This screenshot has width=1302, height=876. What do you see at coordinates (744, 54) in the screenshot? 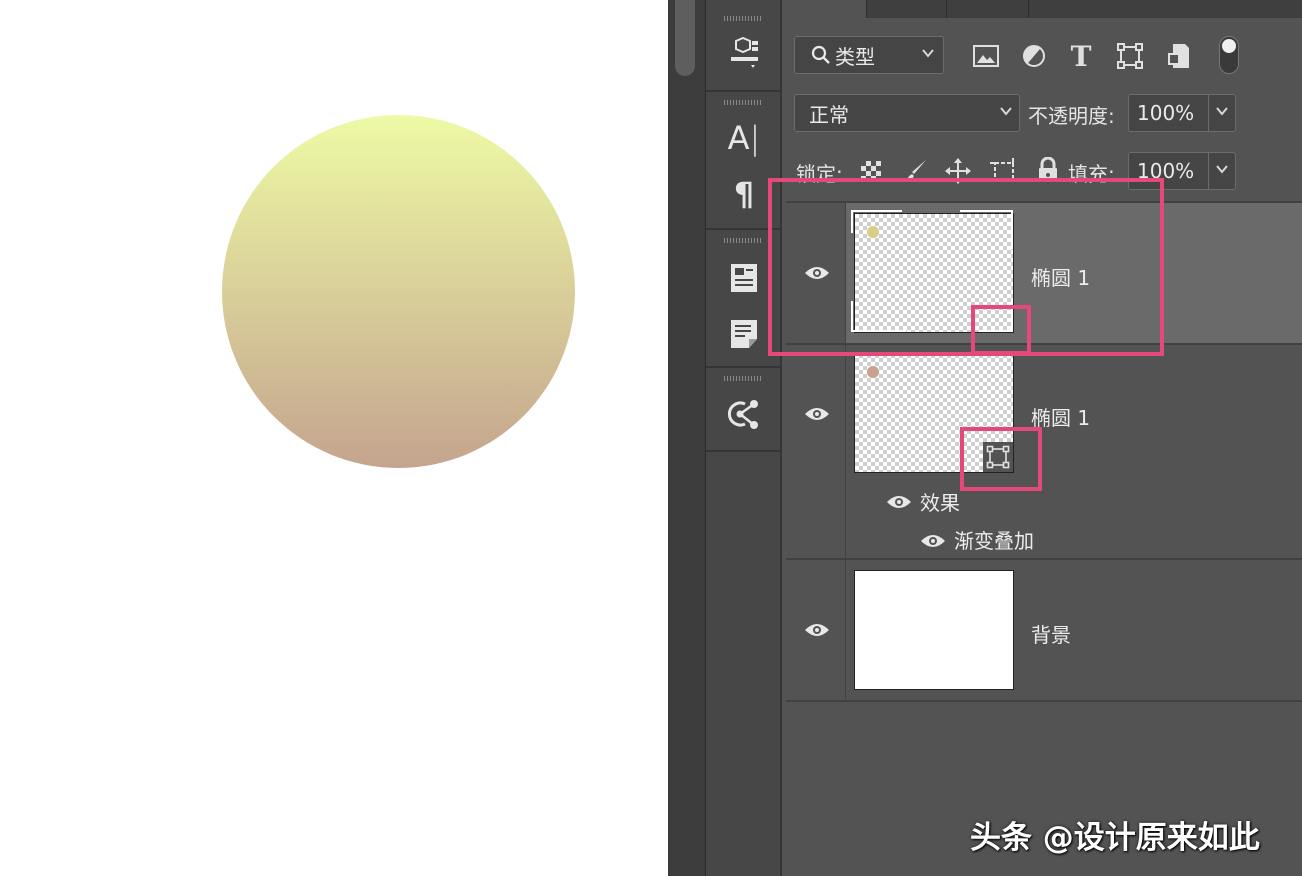
I see `3d-panel-icon` at bounding box center [744, 54].